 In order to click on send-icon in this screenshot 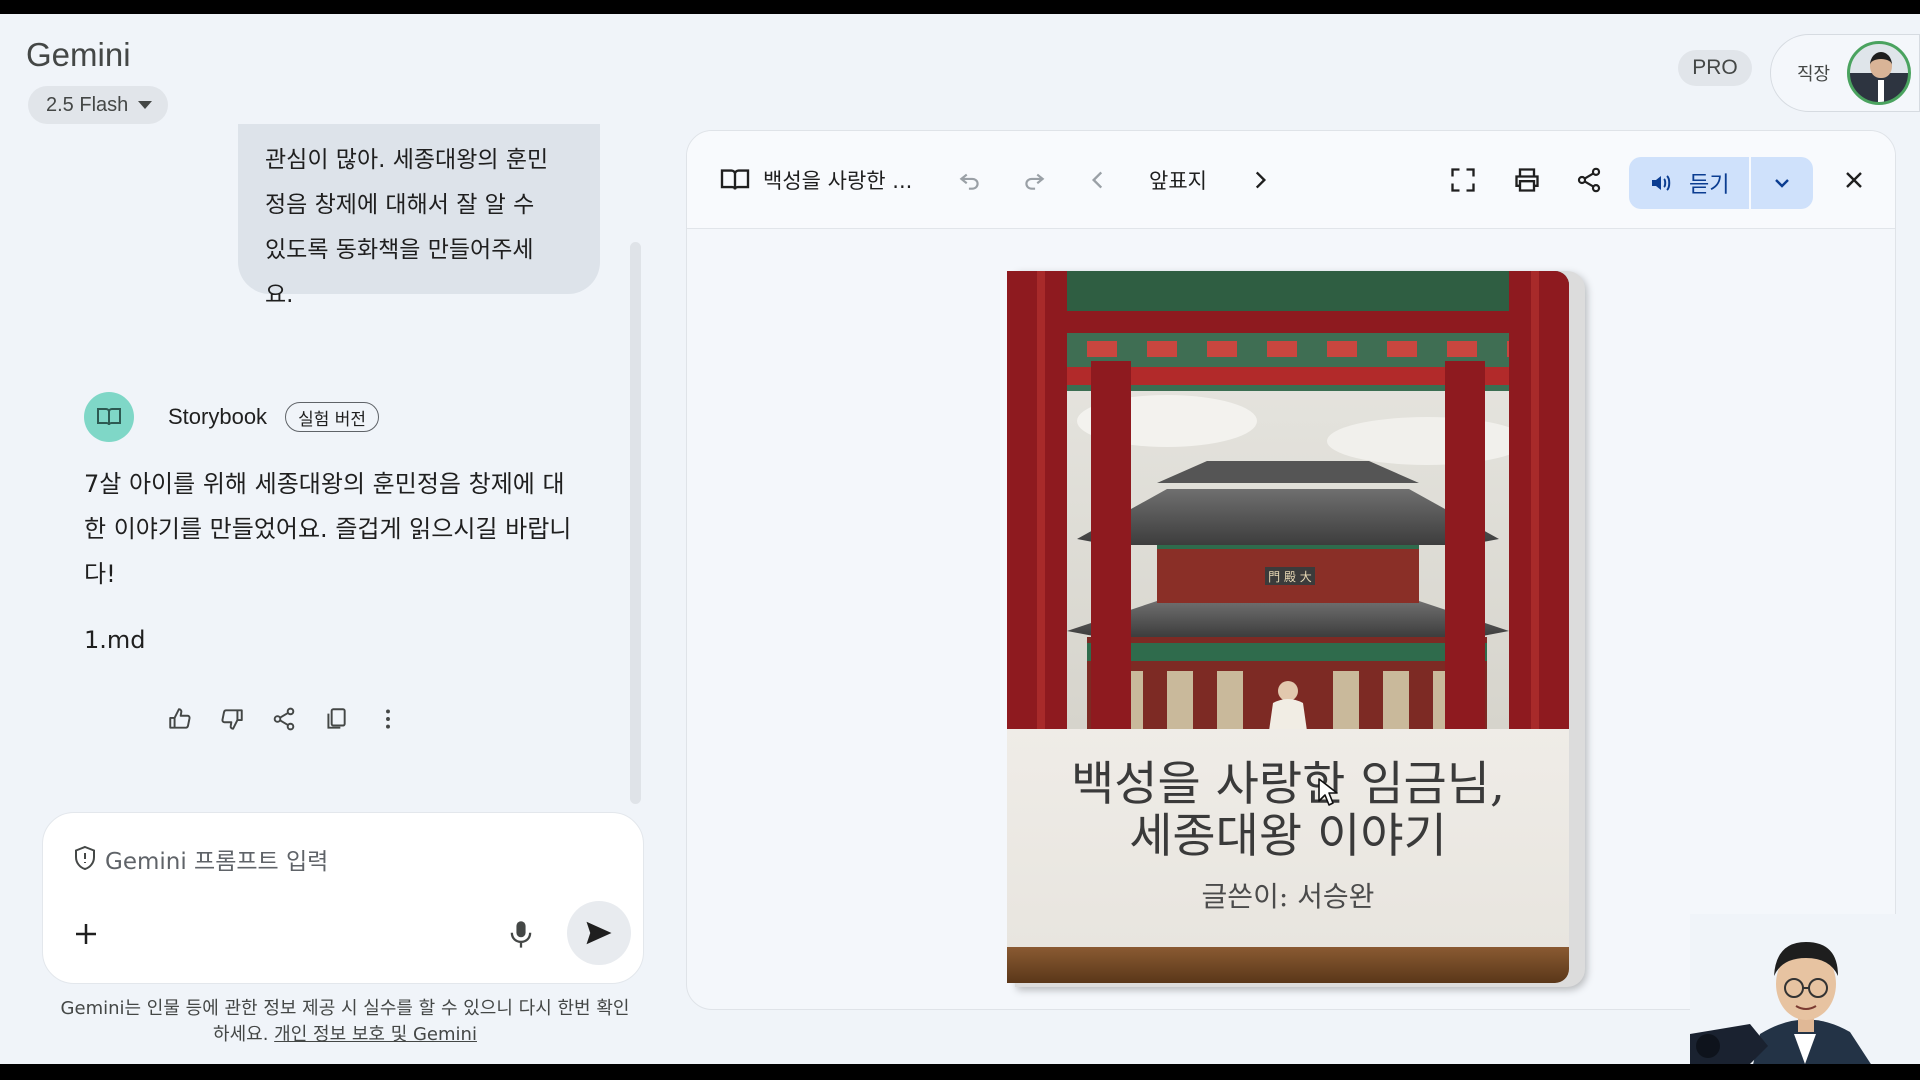, I will do `click(599, 933)`.